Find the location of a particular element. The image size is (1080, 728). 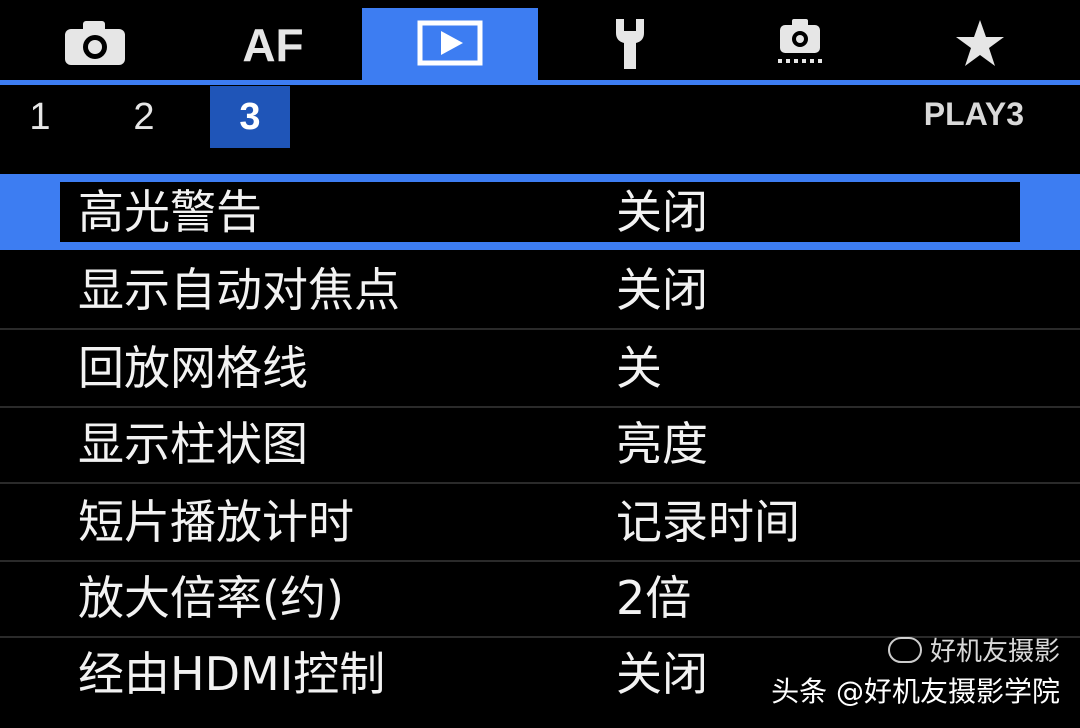

wechat-icon is located at coordinates (904, 649).